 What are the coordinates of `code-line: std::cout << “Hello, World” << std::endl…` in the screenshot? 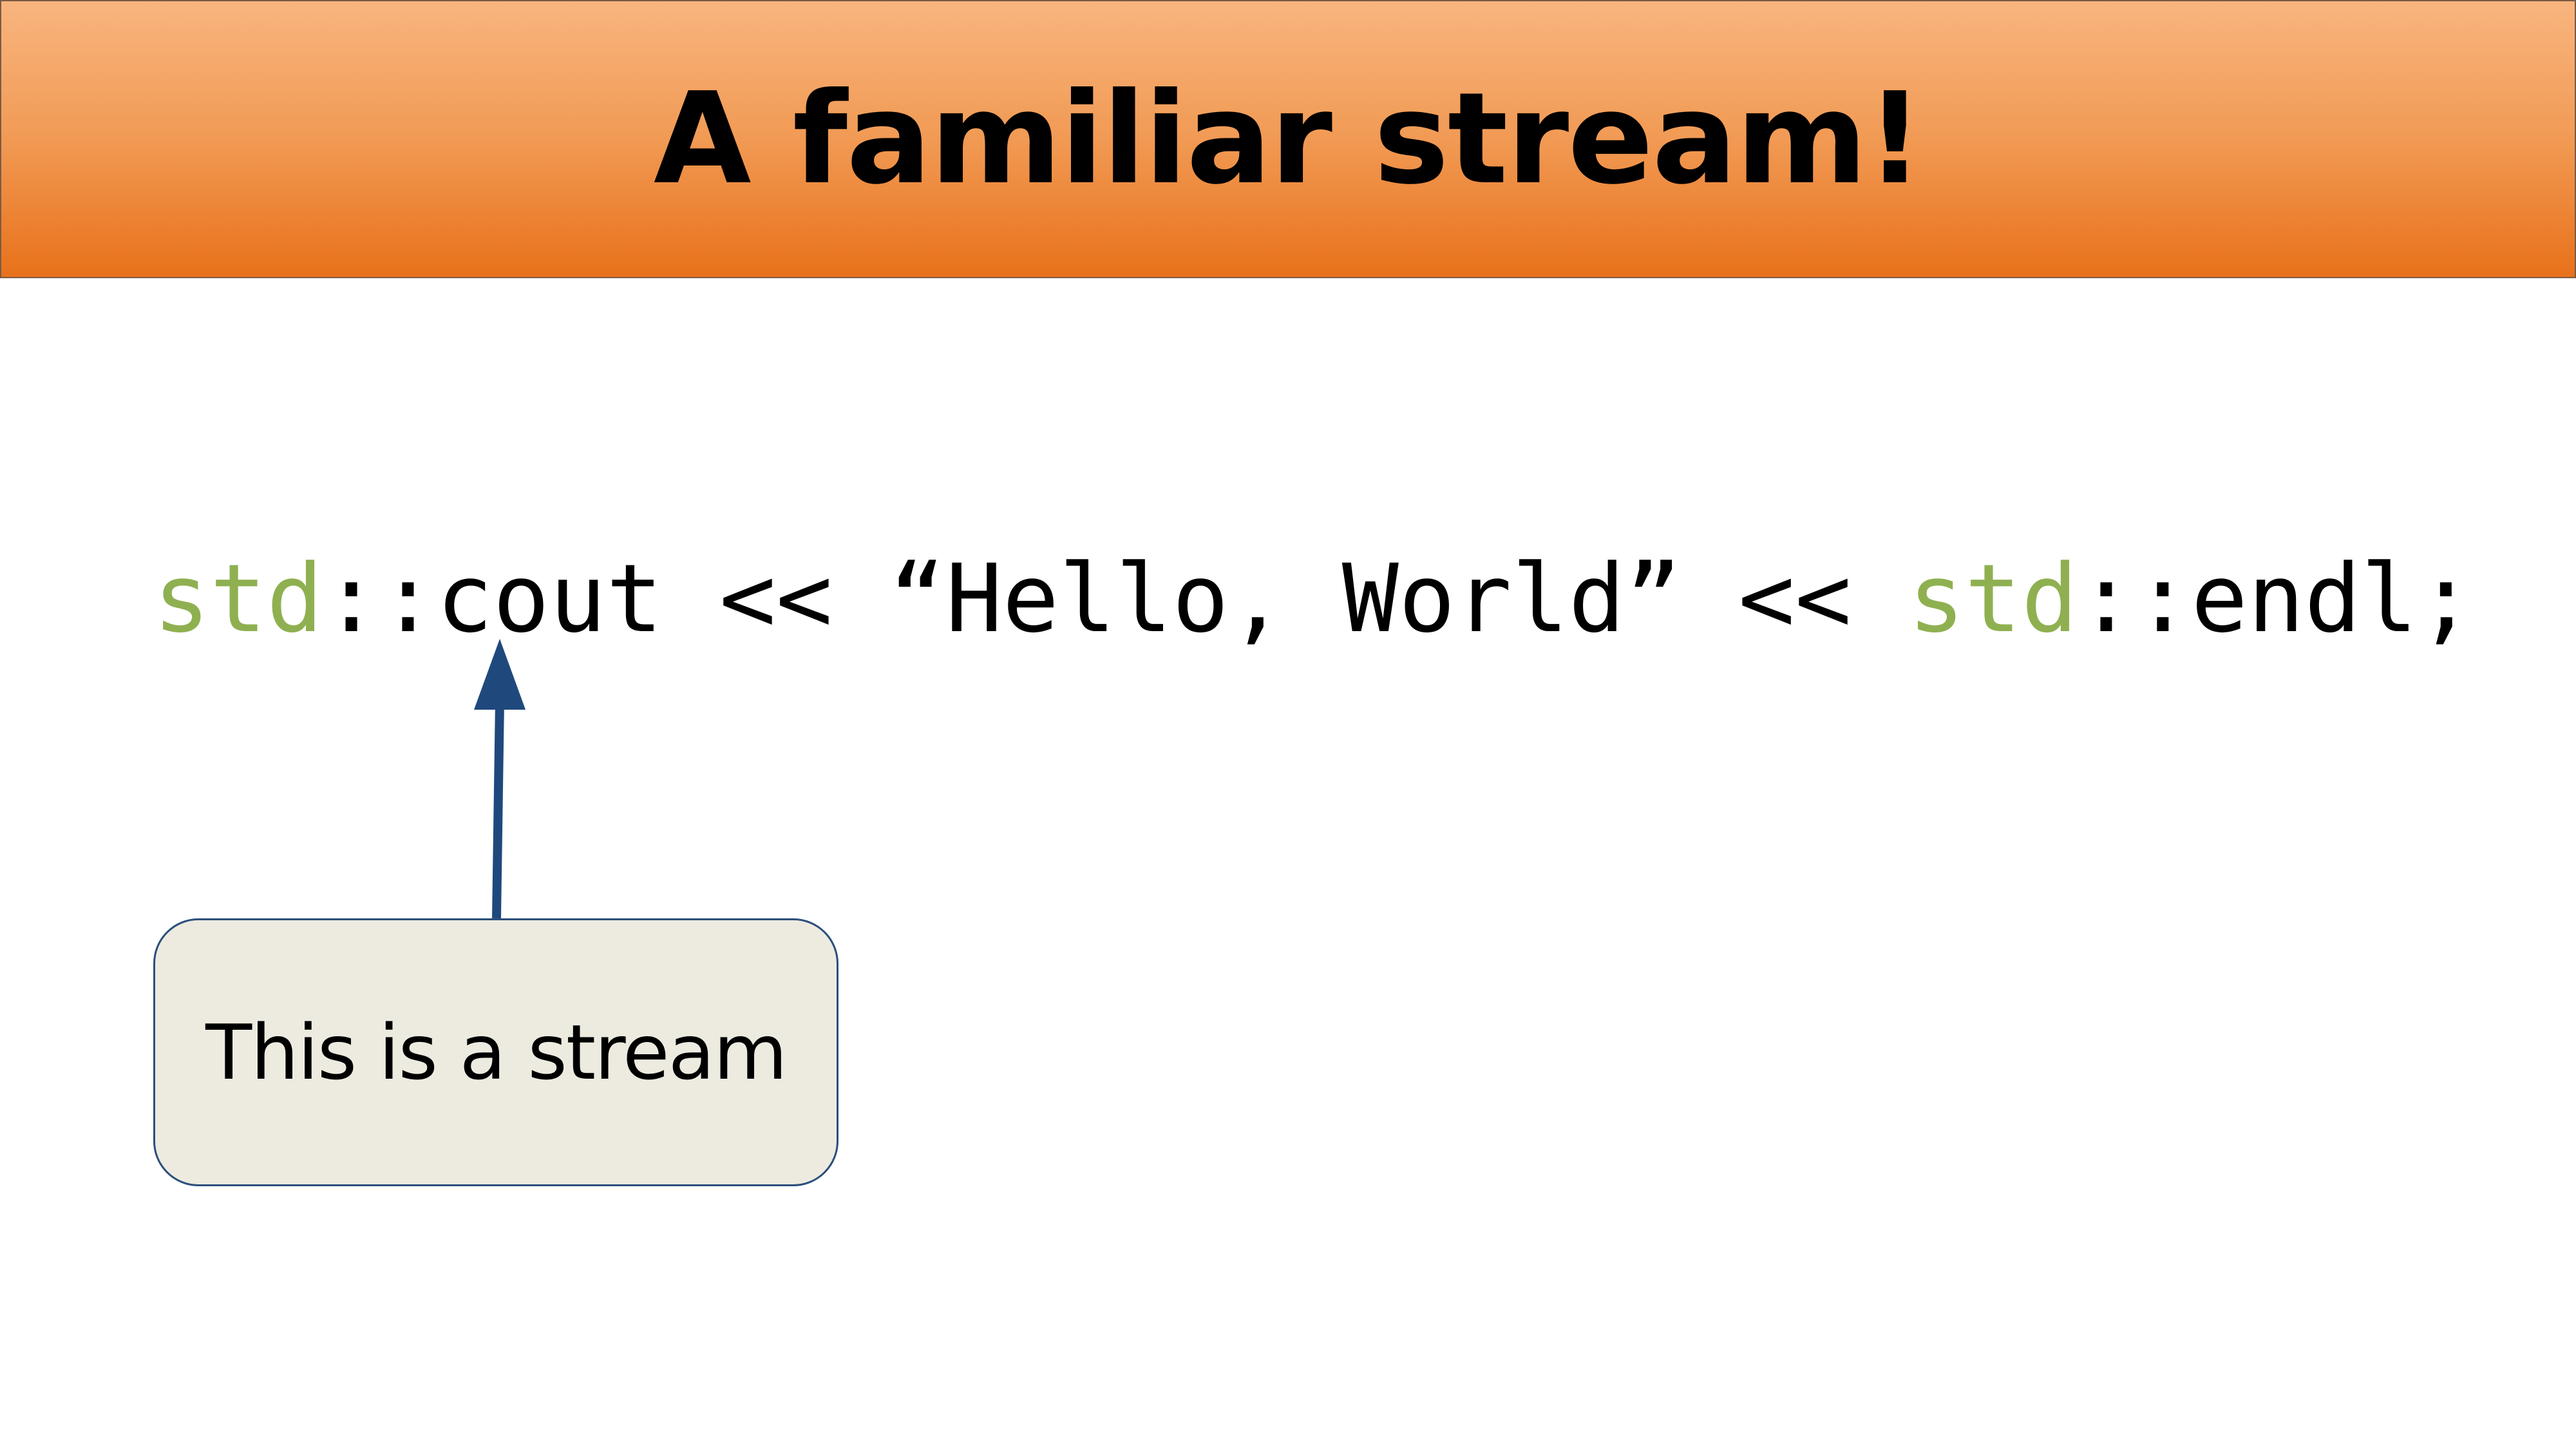 It's located at (1314, 598).